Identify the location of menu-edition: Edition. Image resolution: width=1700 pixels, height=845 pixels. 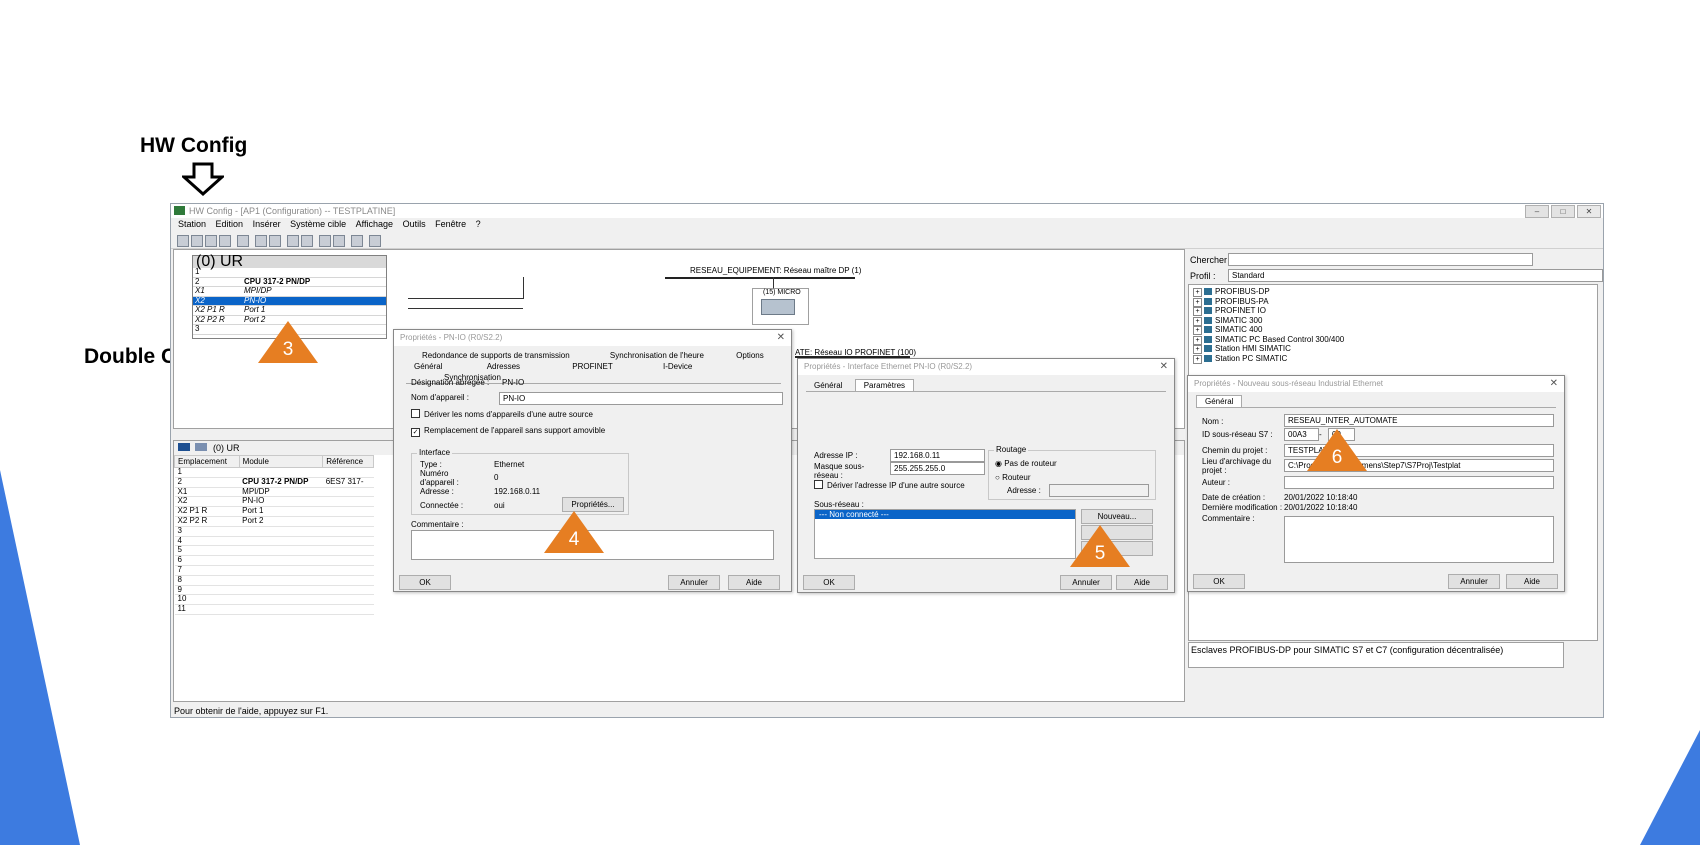
(230, 224).